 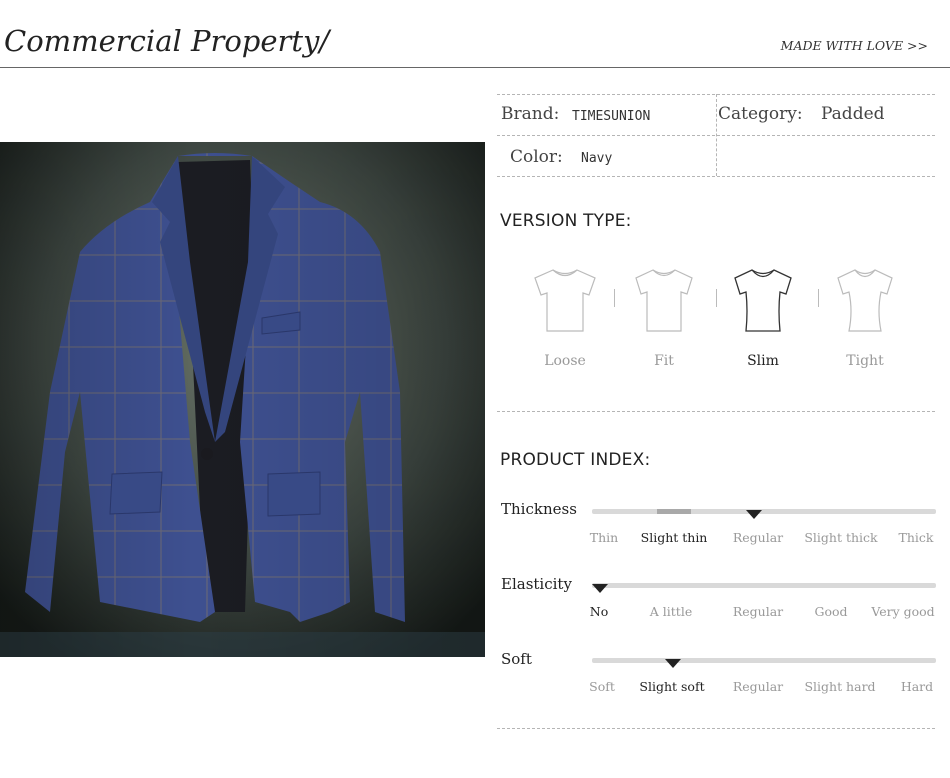 I want to click on category-value: Padded, so click(x=853, y=114).